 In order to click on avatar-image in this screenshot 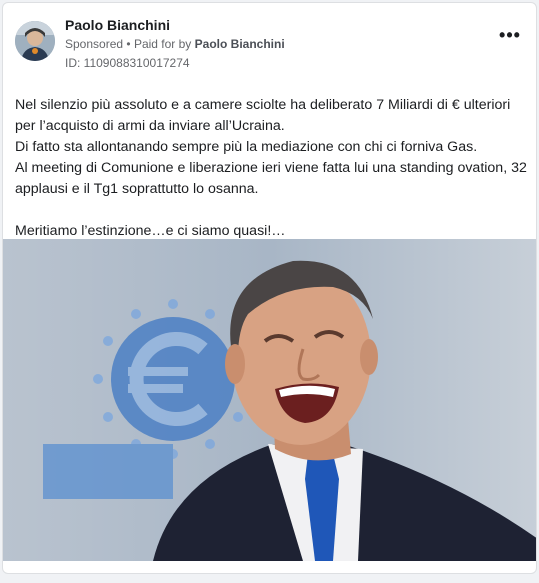, I will do `click(35, 41)`.